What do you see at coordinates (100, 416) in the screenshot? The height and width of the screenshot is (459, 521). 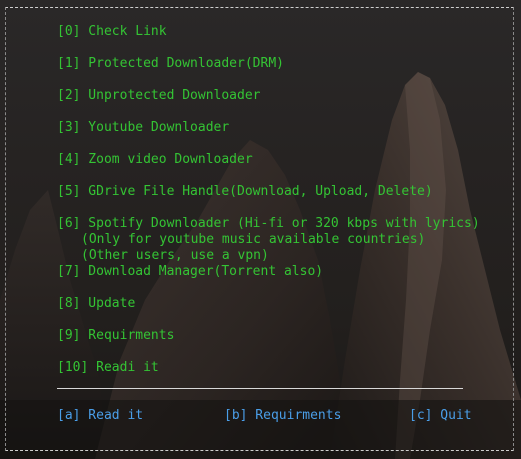 I see `read-it-action: [a] Read it` at bounding box center [100, 416].